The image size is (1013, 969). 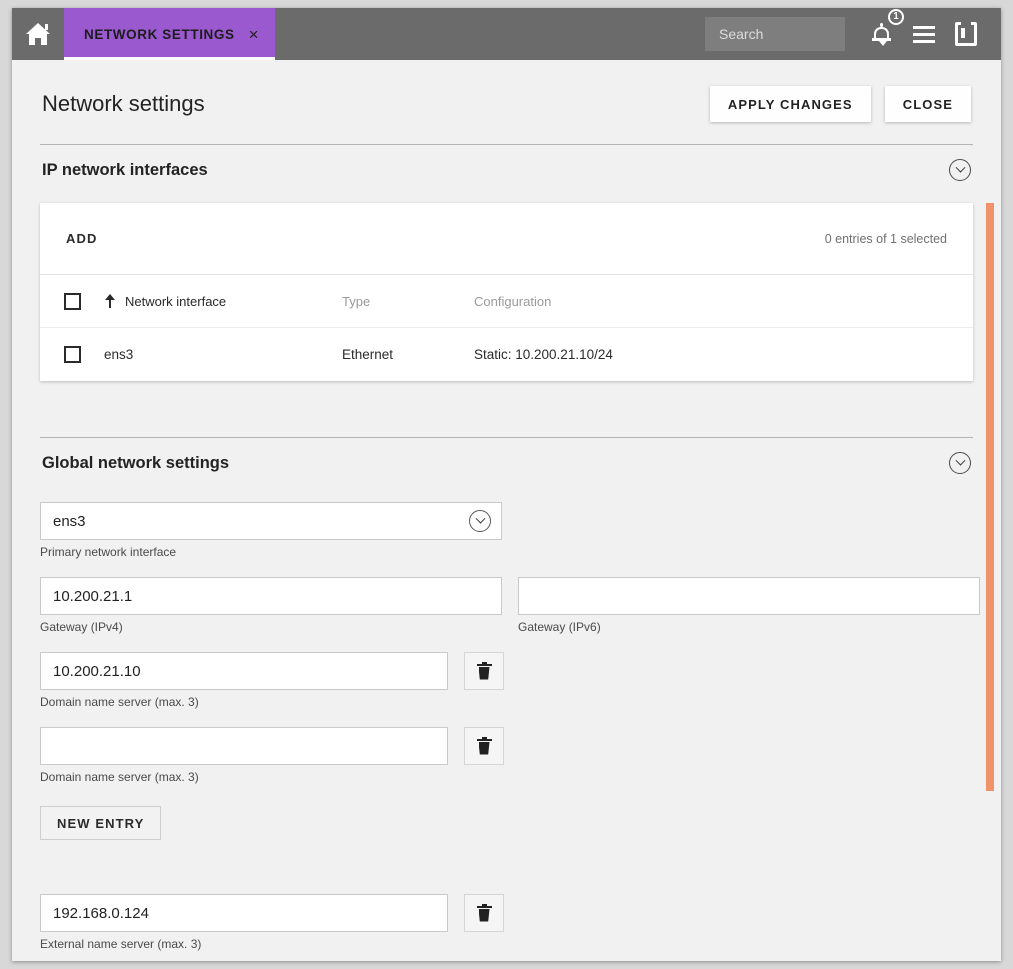 What do you see at coordinates (125, 169) in the screenshot?
I see `section-title: IP network interfaces` at bounding box center [125, 169].